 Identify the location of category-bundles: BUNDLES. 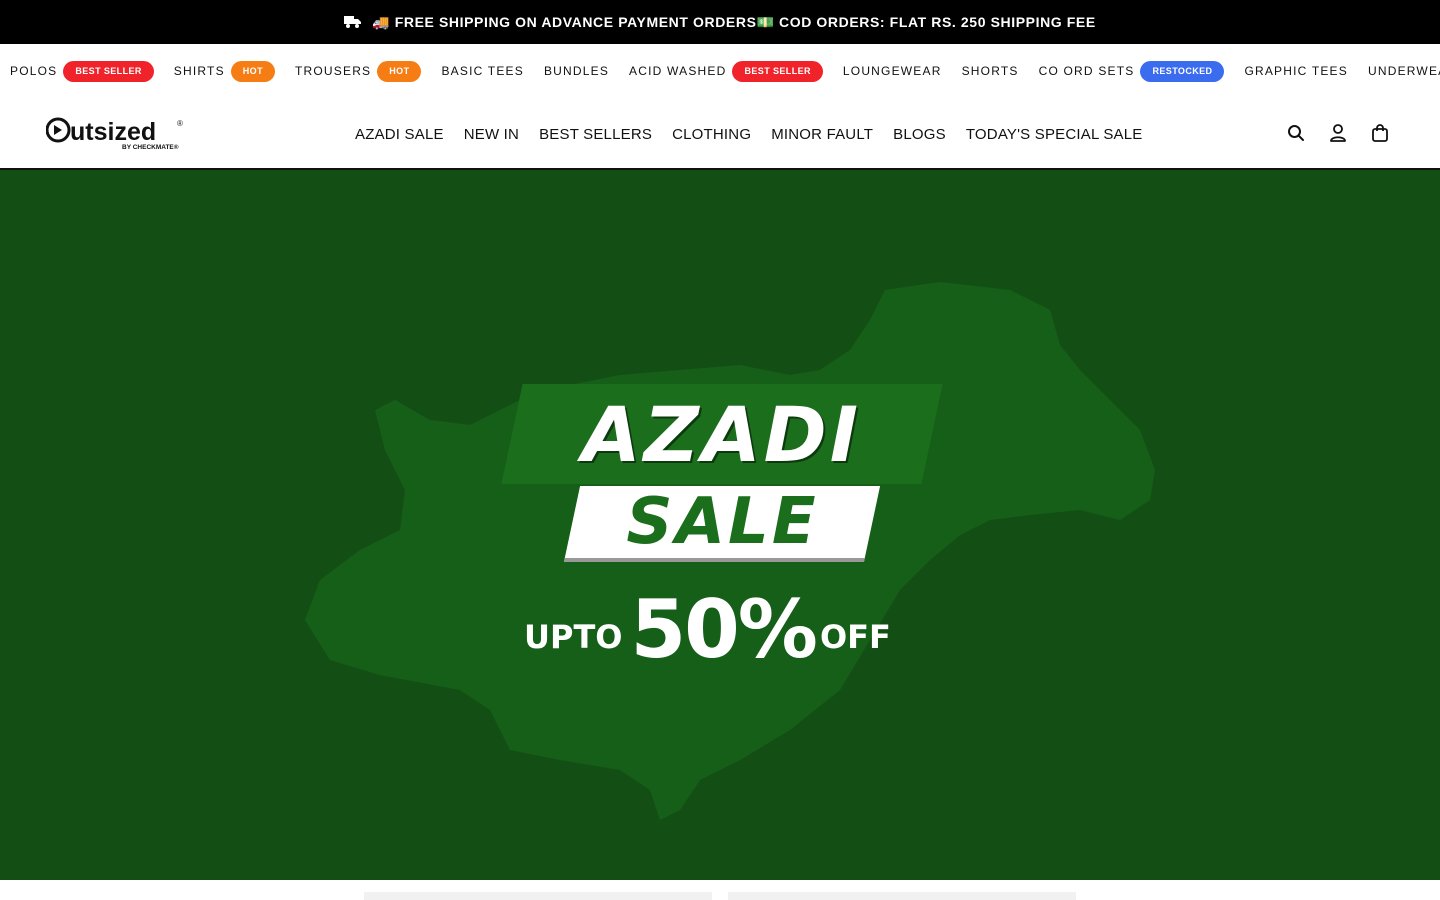
(576, 71).